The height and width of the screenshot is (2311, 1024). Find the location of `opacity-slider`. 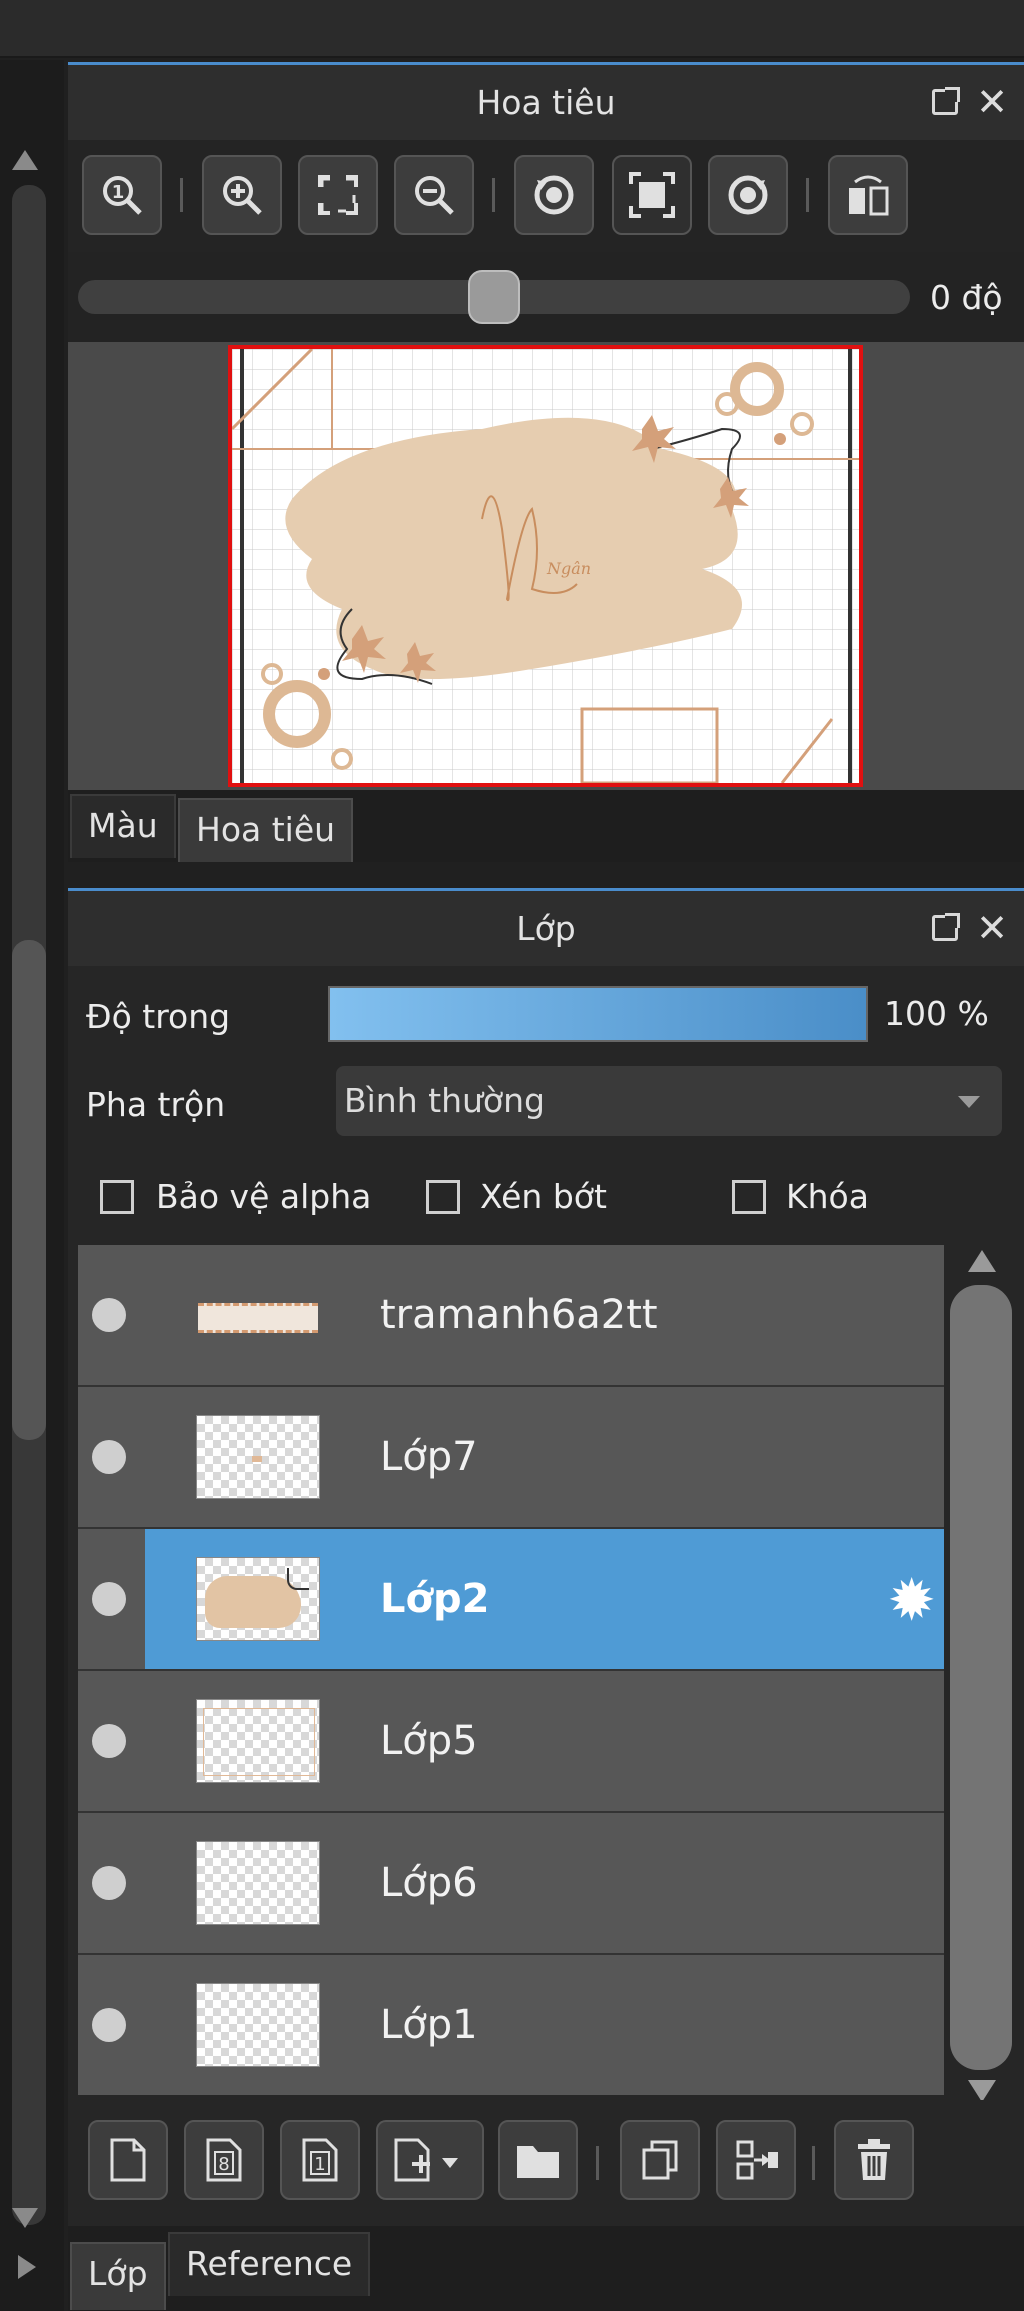

opacity-slider is located at coordinates (598, 1014).